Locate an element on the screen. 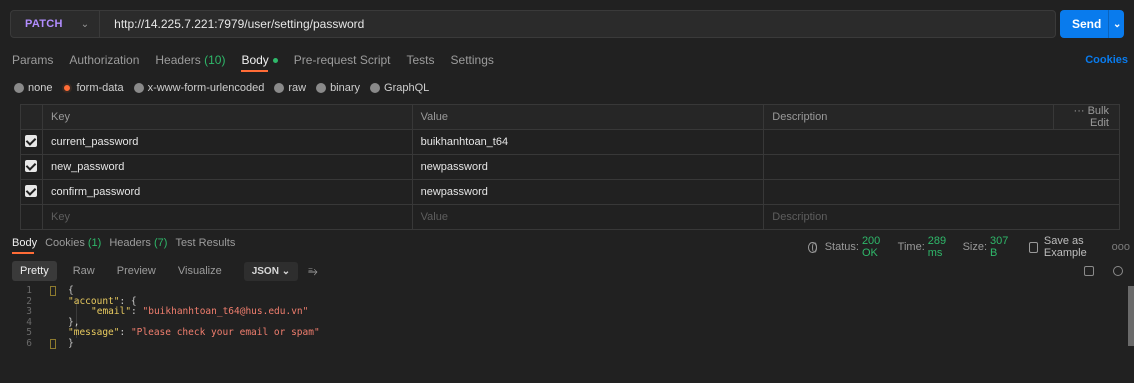 This screenshot has height=383, width=1134. tab-params: Params is located at coordinates (32, 60).